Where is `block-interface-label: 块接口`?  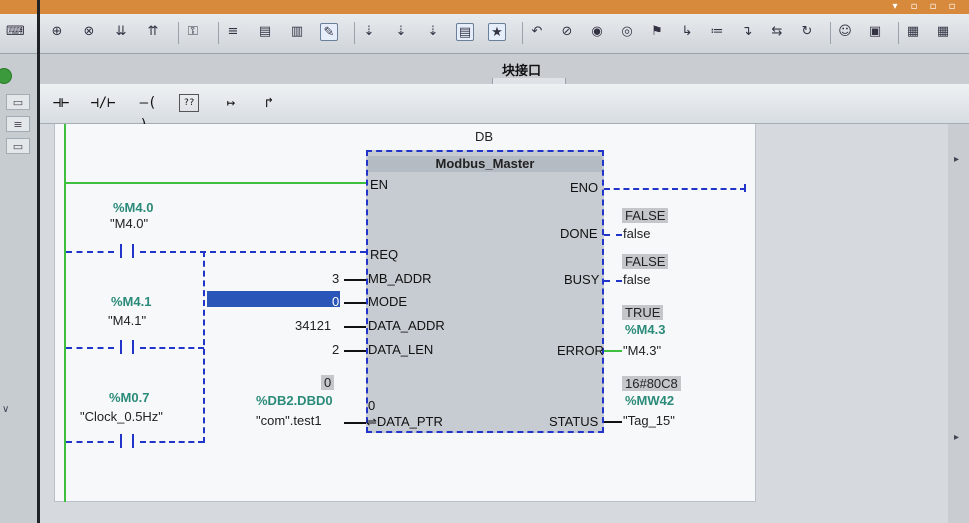
block-interface-label: 块接口 is located at coordinates (521, 69).